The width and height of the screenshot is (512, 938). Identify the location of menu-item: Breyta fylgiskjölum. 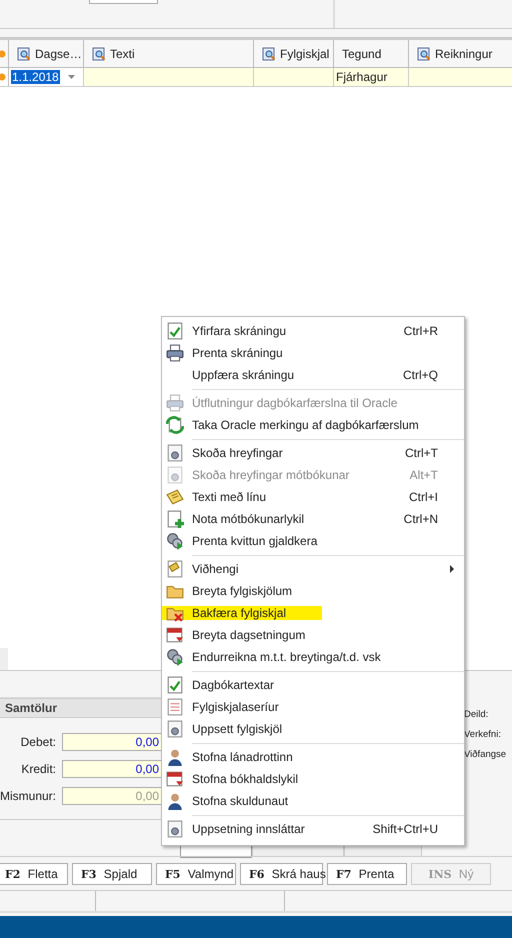
(313, 591).